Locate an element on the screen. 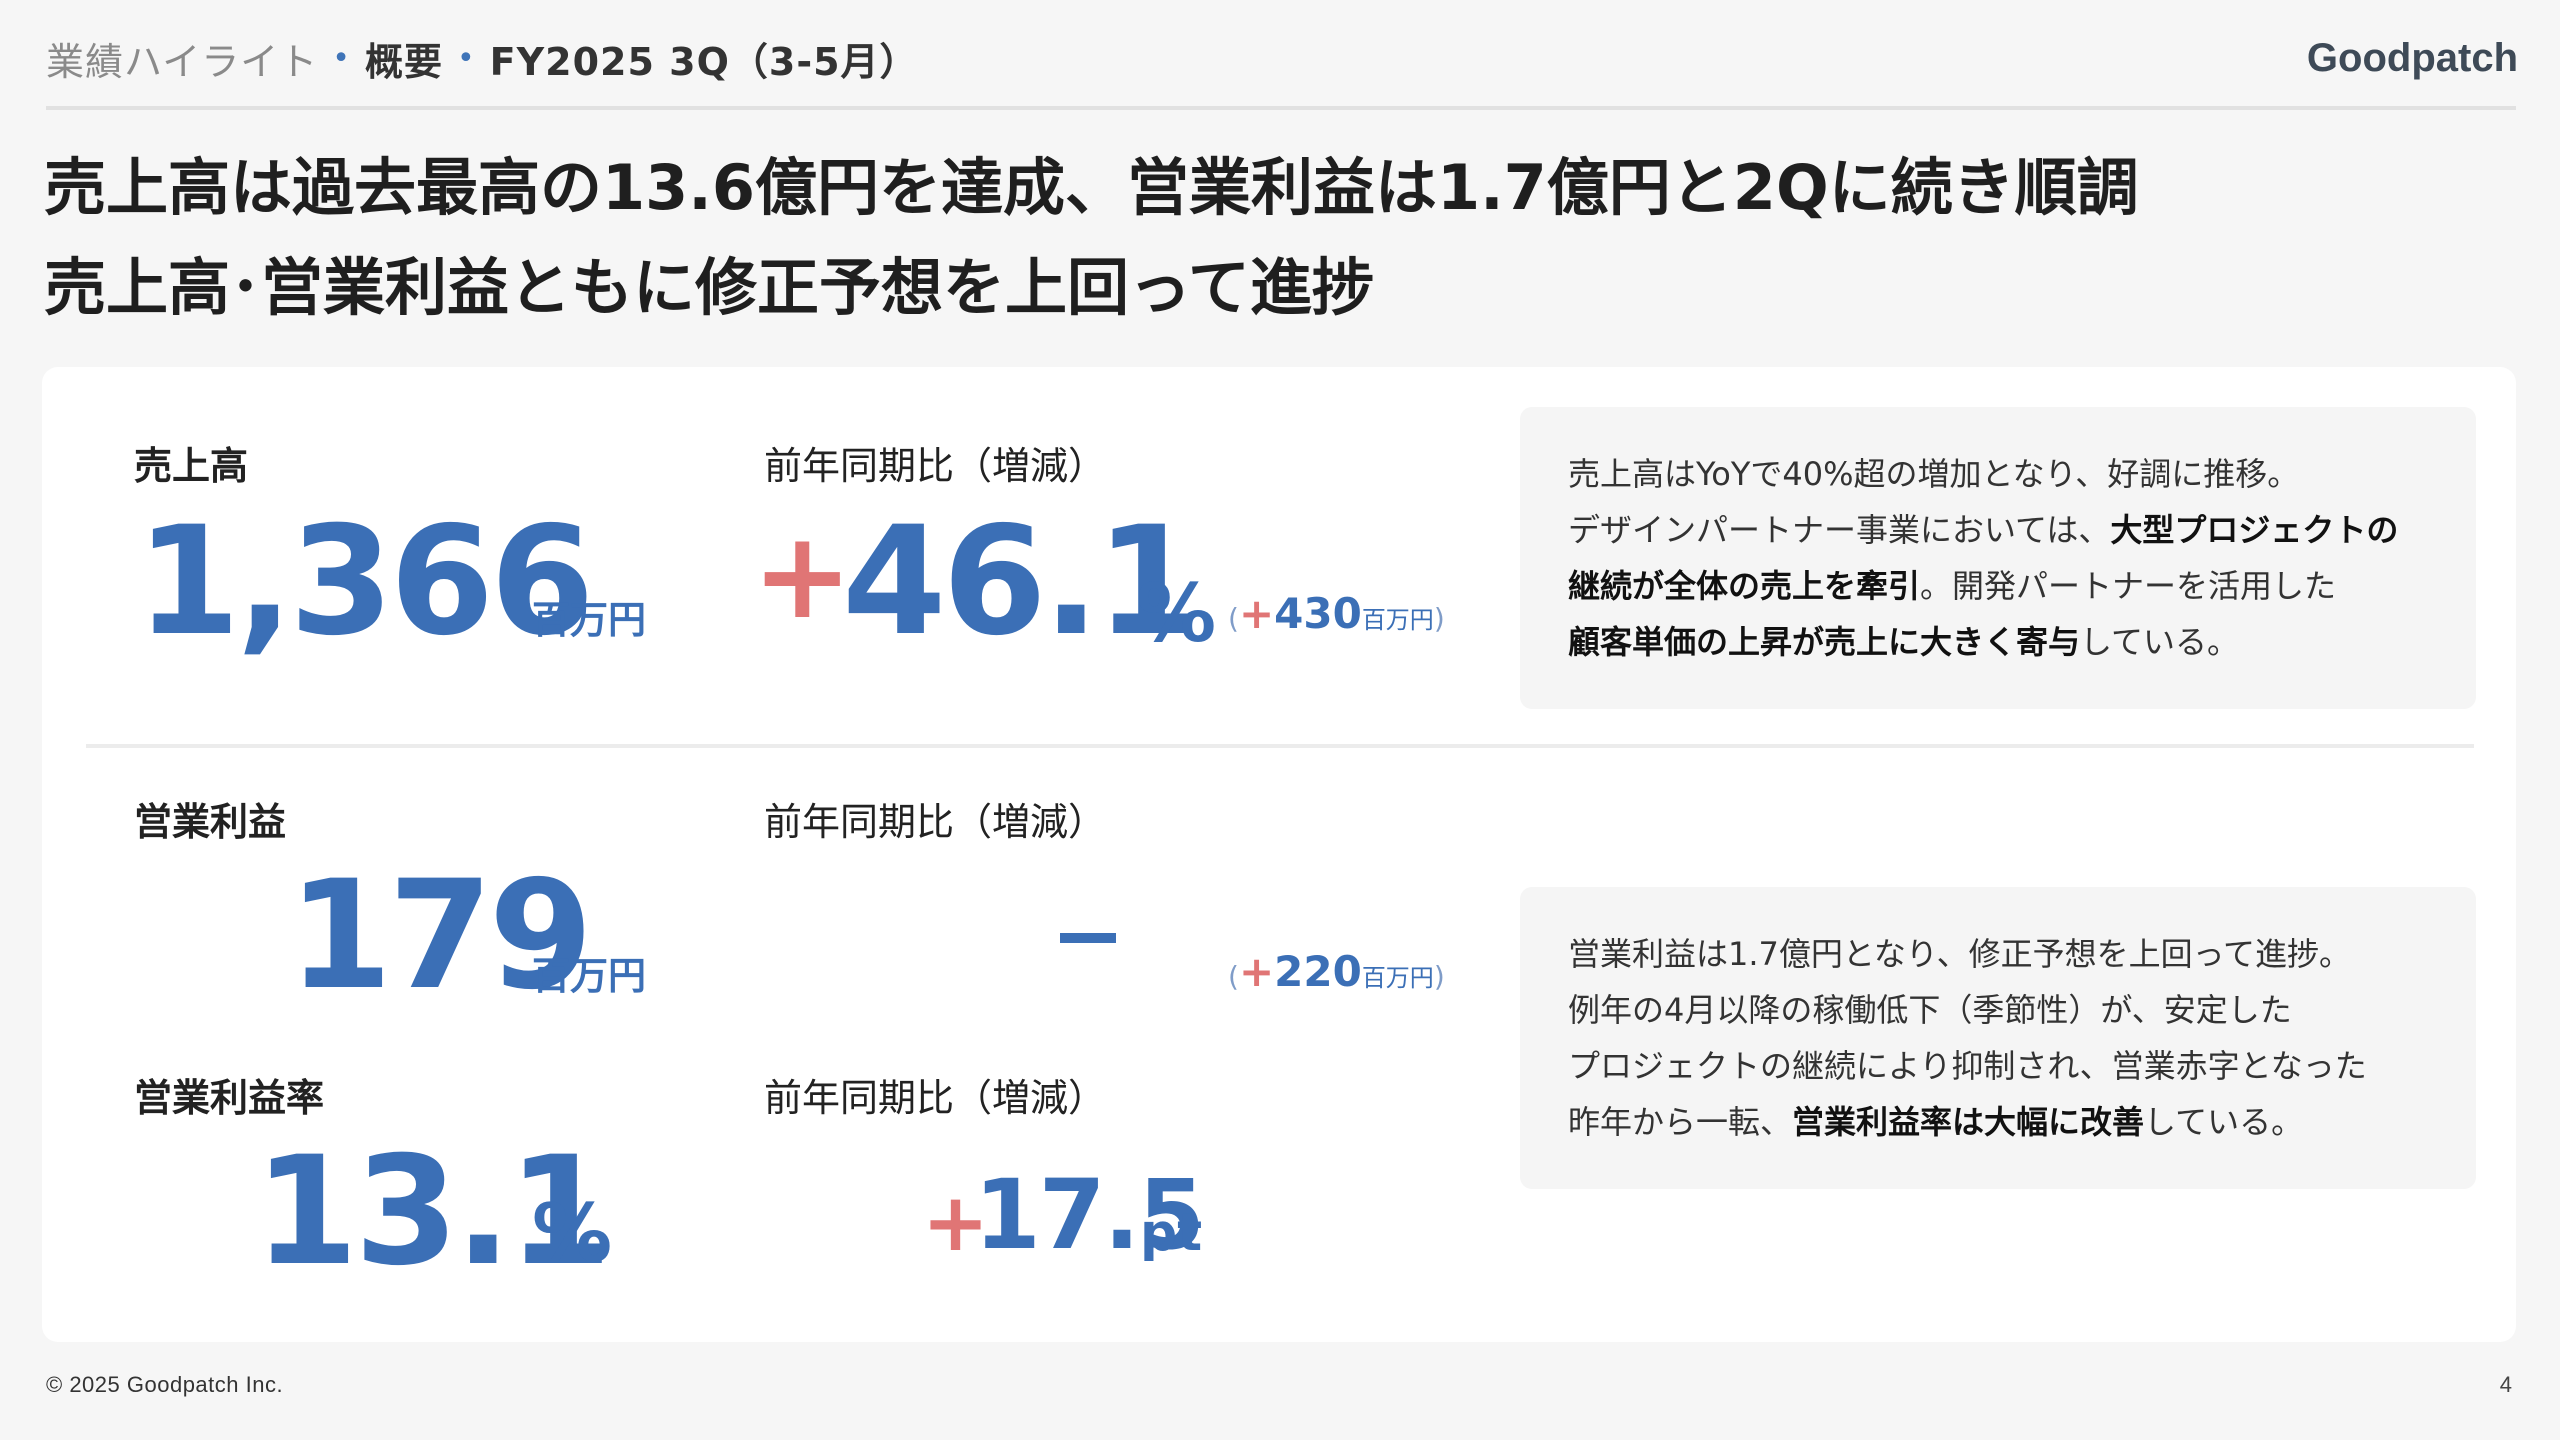 The image size is (2560, 1440). breadcrumb-period: FY2025 3Q（3-5月） is located at coordinates (704, 61).